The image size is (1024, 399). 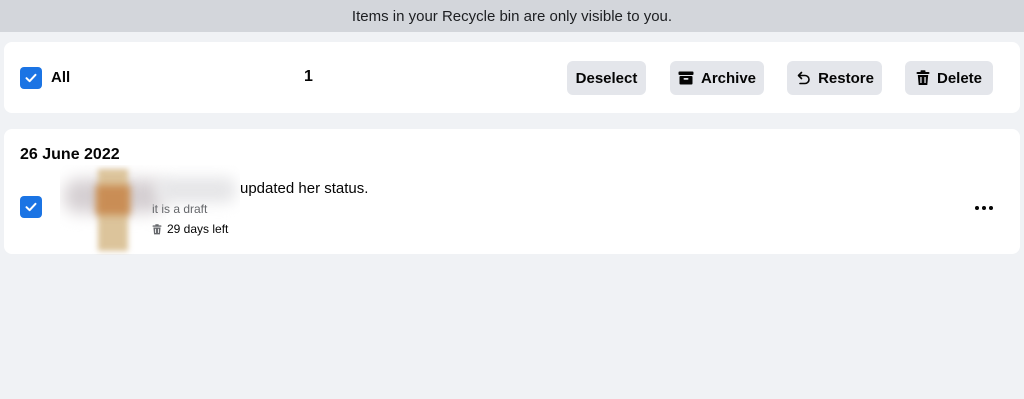 What do you see at coordinates (959, 78) in the screenshot?
I see `delete-label: Delete` at bounding box center [959, 78].